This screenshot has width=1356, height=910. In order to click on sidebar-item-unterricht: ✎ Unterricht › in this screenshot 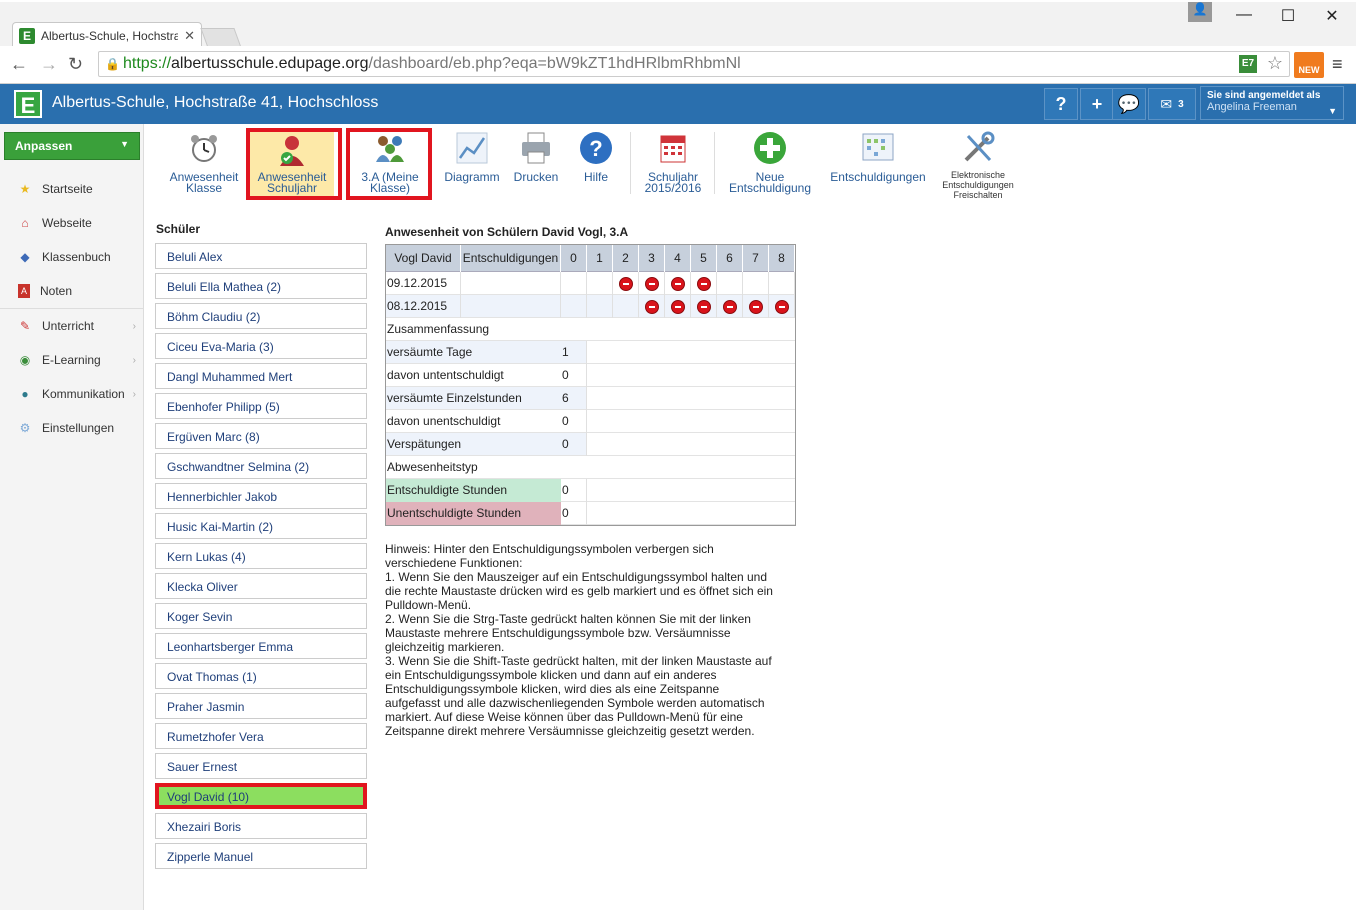, I will do `click(72, 326)`.